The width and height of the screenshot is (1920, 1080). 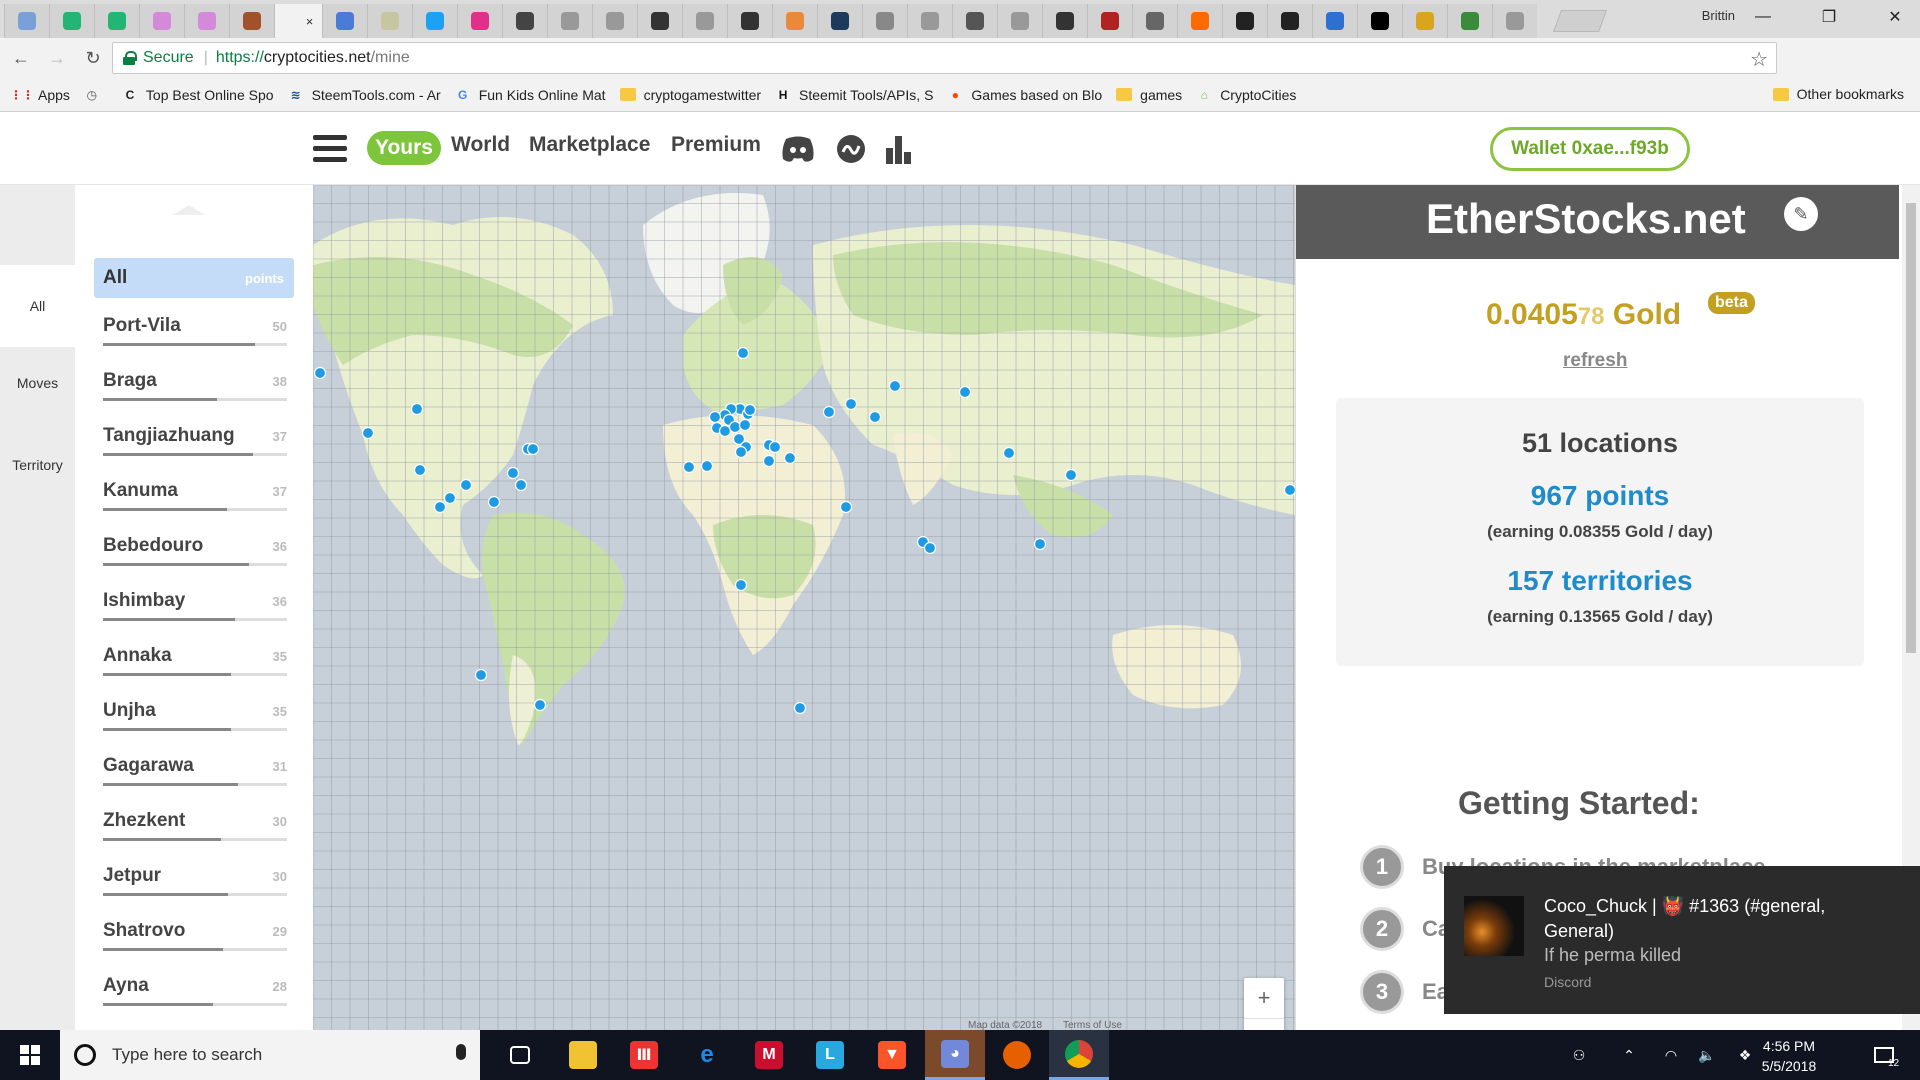 What do you see at coordinates (270, 1055) in the screenshot?
I see `taskbar-search: Type here to search` at bounding box center [270, 1055].